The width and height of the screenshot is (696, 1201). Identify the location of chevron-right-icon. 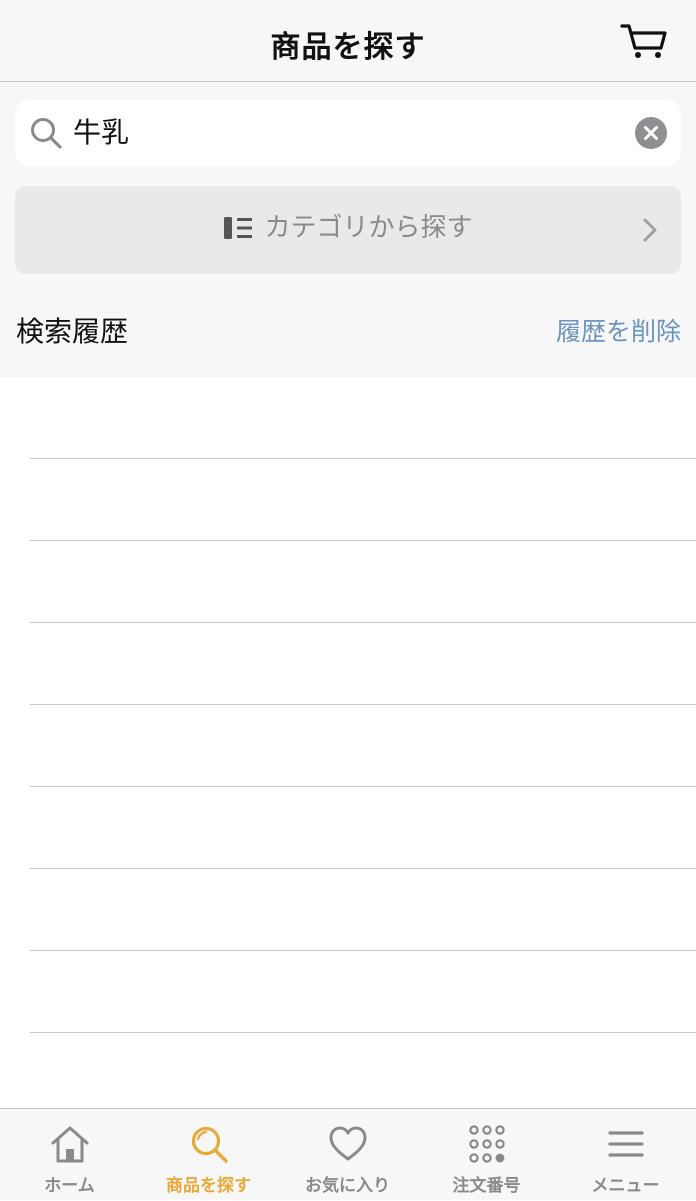
(650, 230).